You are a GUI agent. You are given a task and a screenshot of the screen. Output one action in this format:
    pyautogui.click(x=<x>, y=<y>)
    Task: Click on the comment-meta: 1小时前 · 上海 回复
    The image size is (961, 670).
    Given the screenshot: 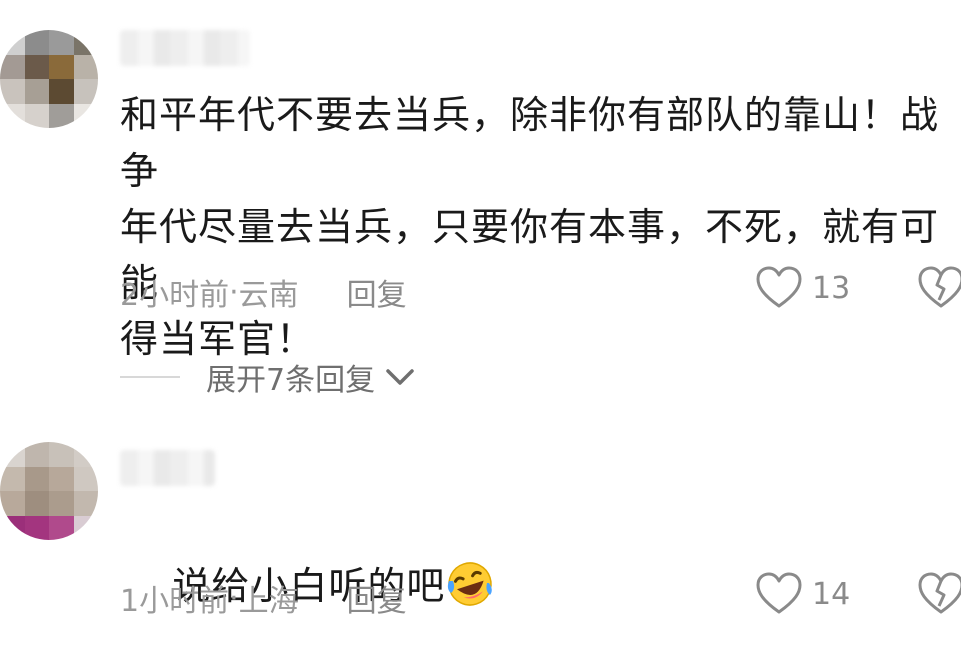 What is the action you would take?
    pyautogui.click(x=263, y=598)
    